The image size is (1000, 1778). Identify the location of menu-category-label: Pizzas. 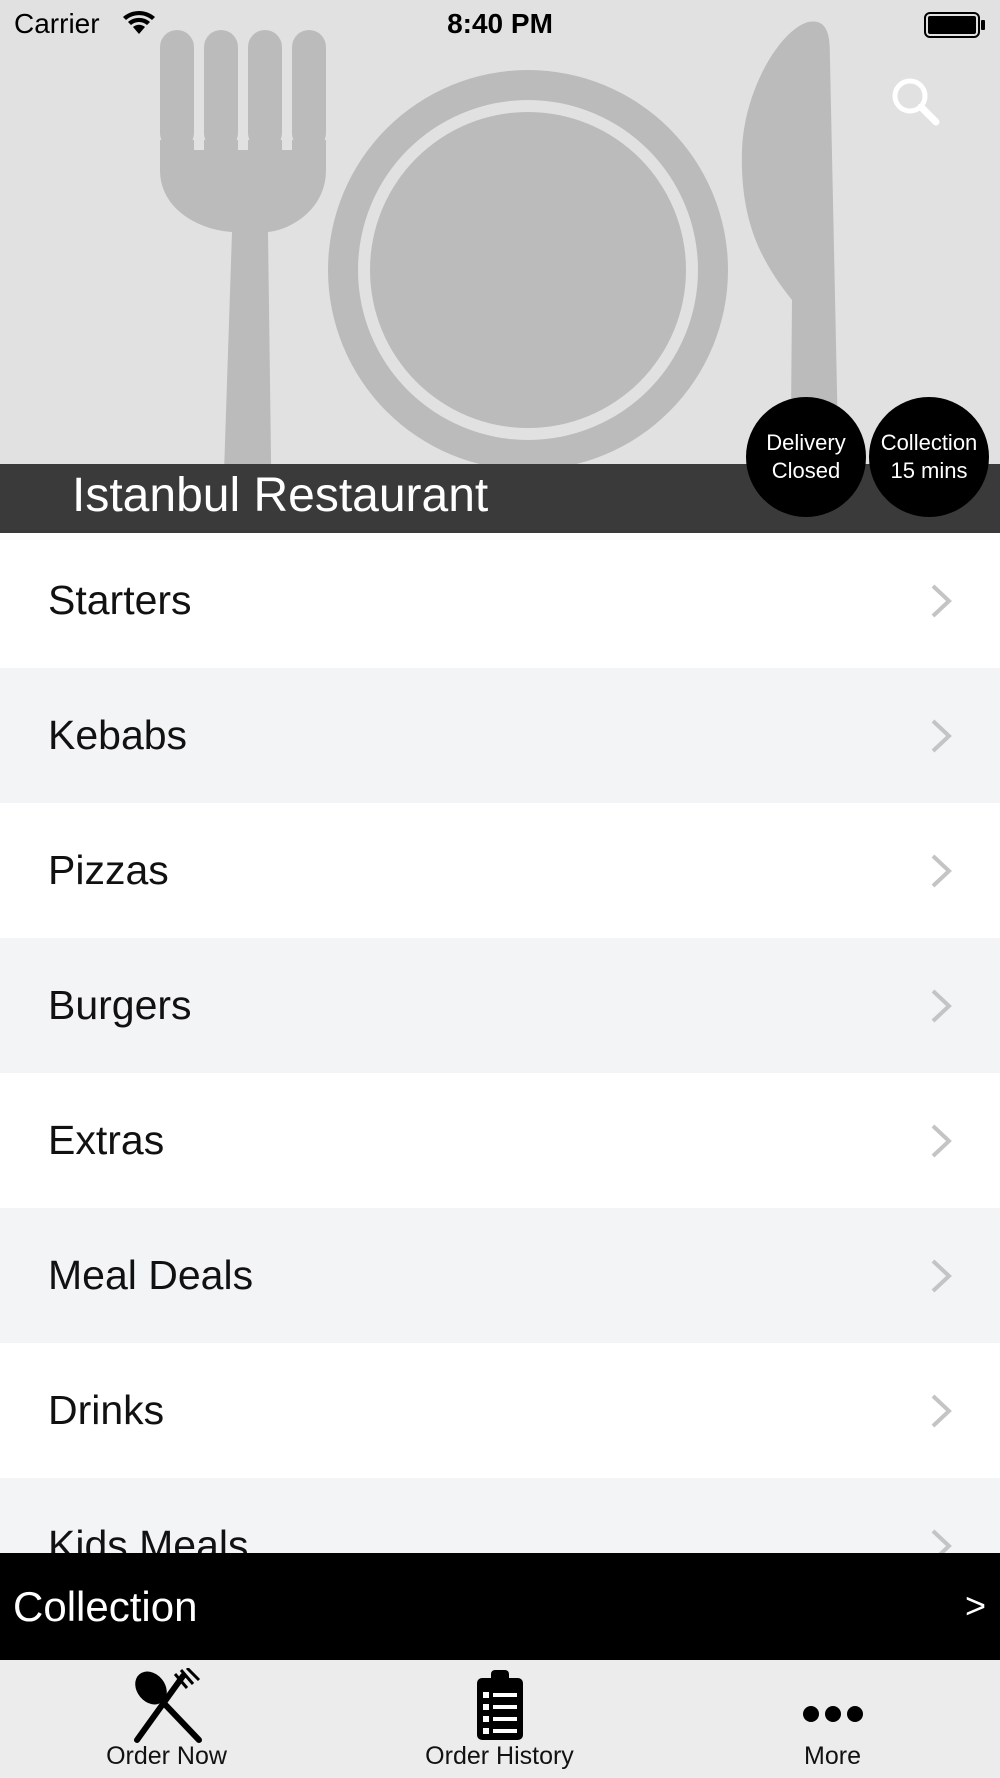
(108, 870).